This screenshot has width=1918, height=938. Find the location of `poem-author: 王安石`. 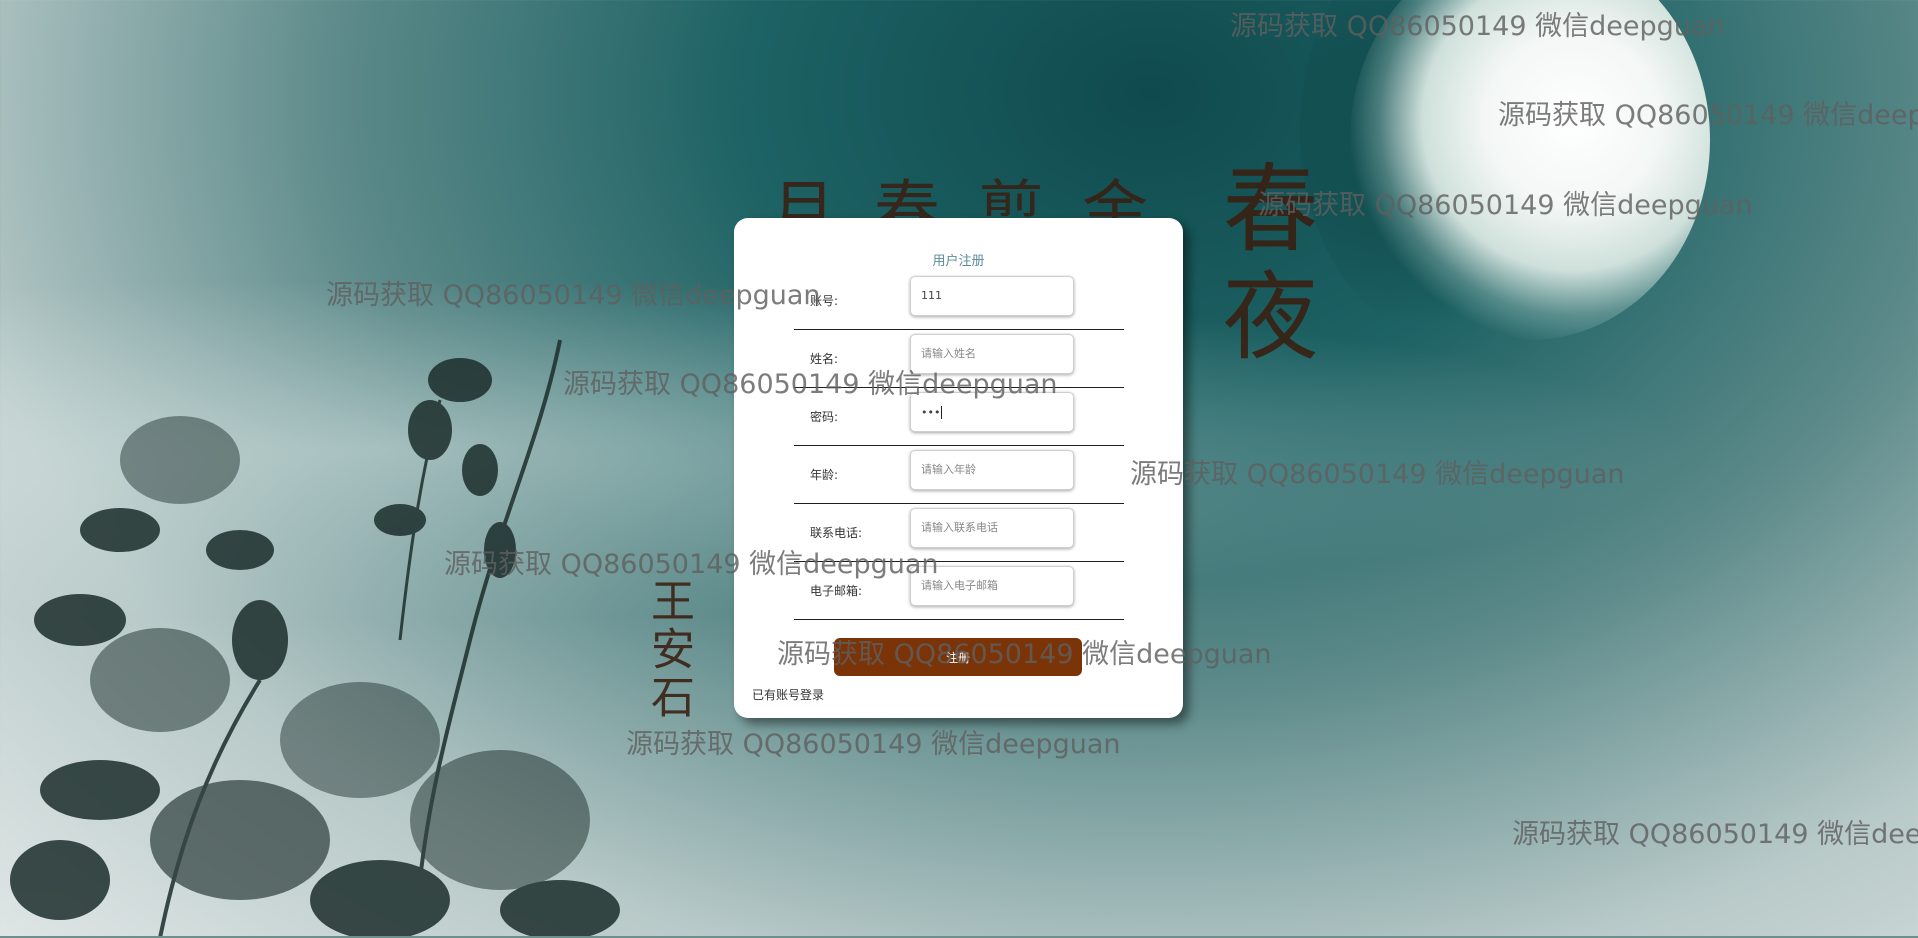

poem-author: 王安石 is located at coordinates (668, 650).